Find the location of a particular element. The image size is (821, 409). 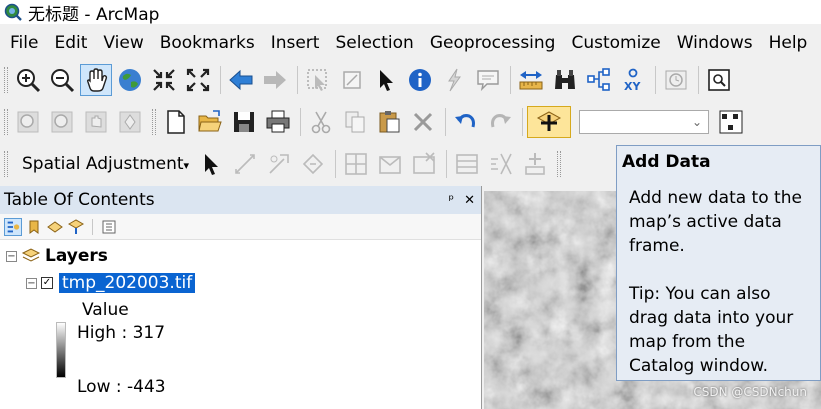

clear-limited-area-button is located at coordinates (424, 164).